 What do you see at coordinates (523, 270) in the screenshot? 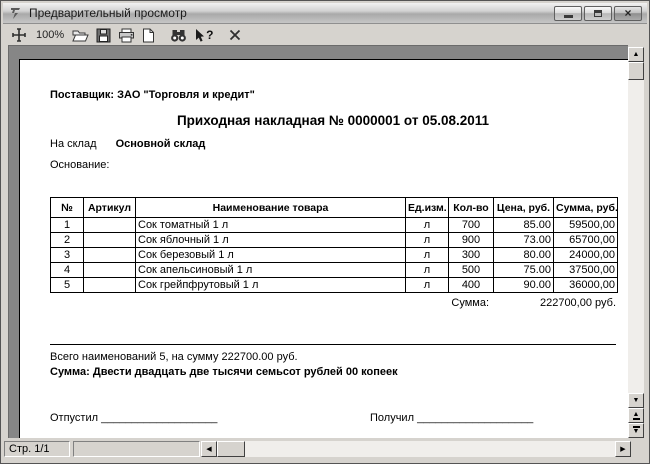
I see `cell: 75.00` at bounding box center [523, 270].